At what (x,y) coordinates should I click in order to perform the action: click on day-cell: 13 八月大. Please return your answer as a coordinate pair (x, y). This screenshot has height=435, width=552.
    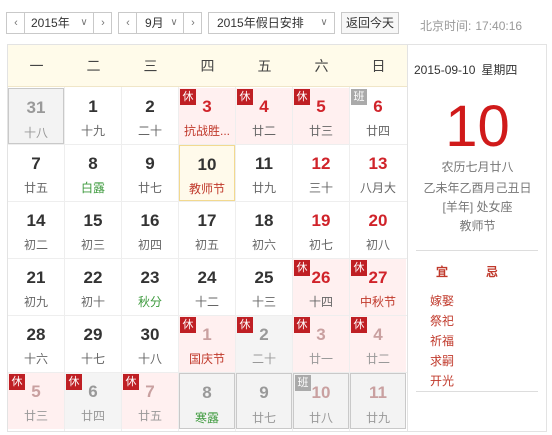
    Looking at the image, I should click on (378, 173).